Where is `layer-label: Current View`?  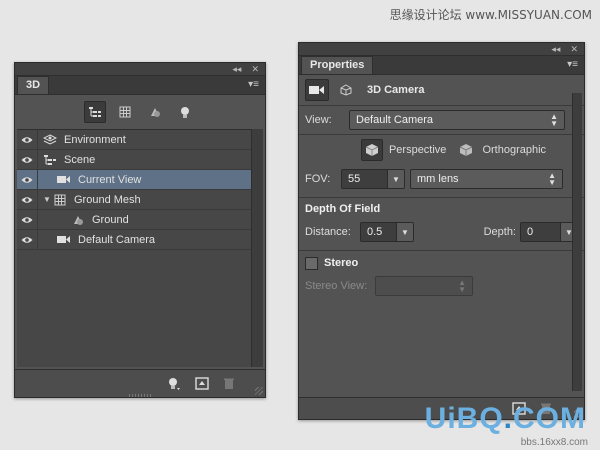 layer-label: Current View is located at coordinates (110, 179).